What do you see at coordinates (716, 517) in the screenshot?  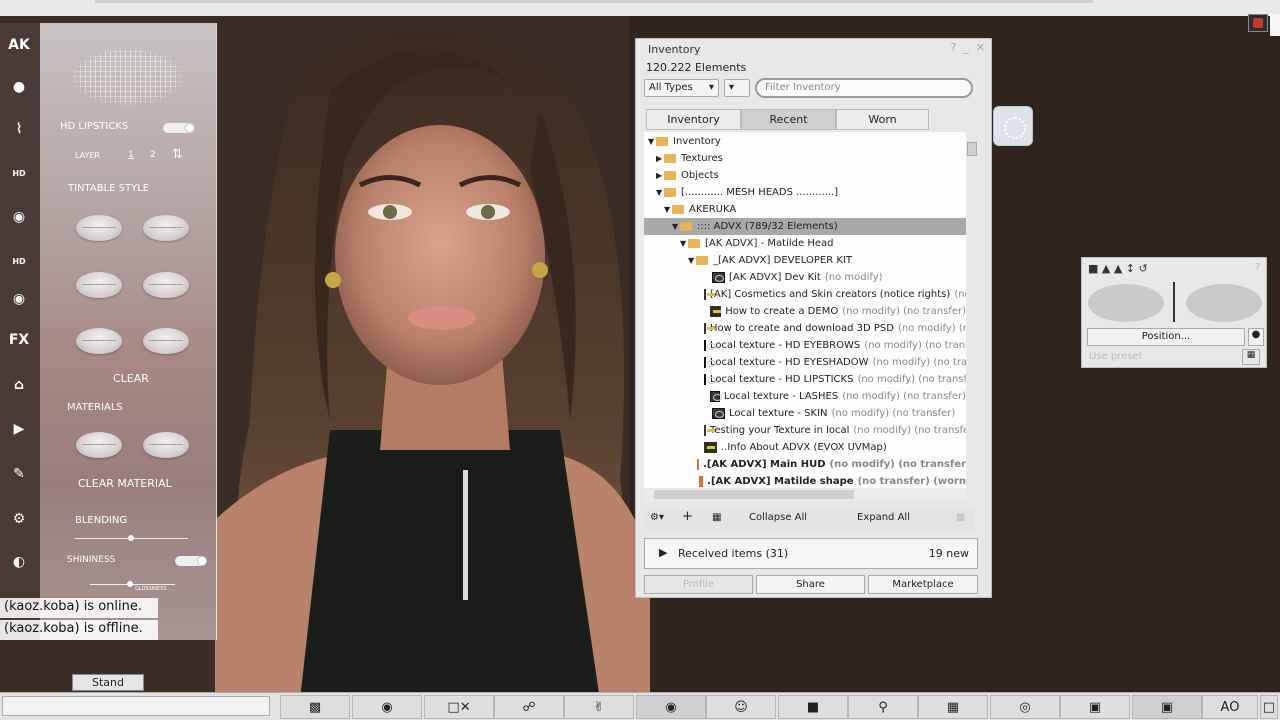 I see `trash-bin-icon: ▦` at bounding box center [716, 517].